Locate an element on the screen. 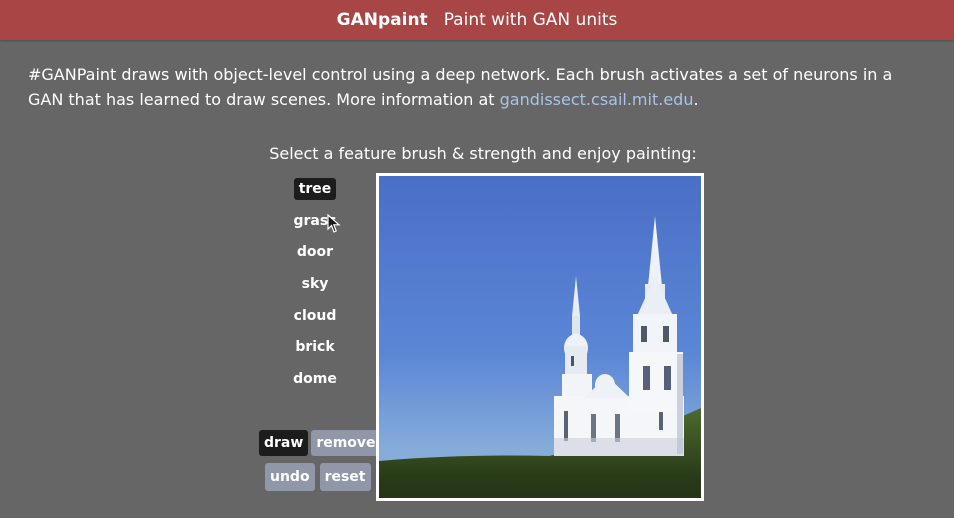 The height and width of the screenshot is (518, 954). intro-suffix: . is located at coordinates (696, 99).